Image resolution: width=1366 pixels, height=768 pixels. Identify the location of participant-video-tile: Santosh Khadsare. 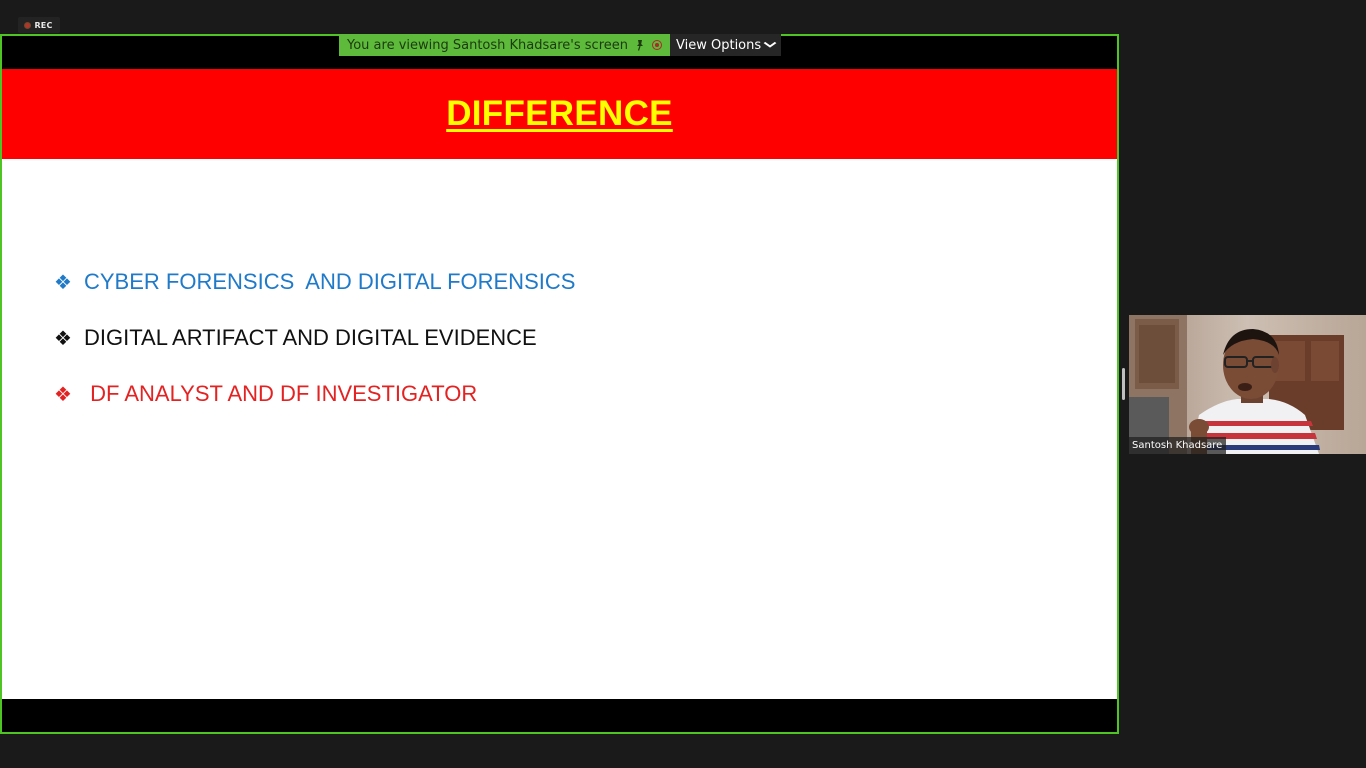
(1247, 384).